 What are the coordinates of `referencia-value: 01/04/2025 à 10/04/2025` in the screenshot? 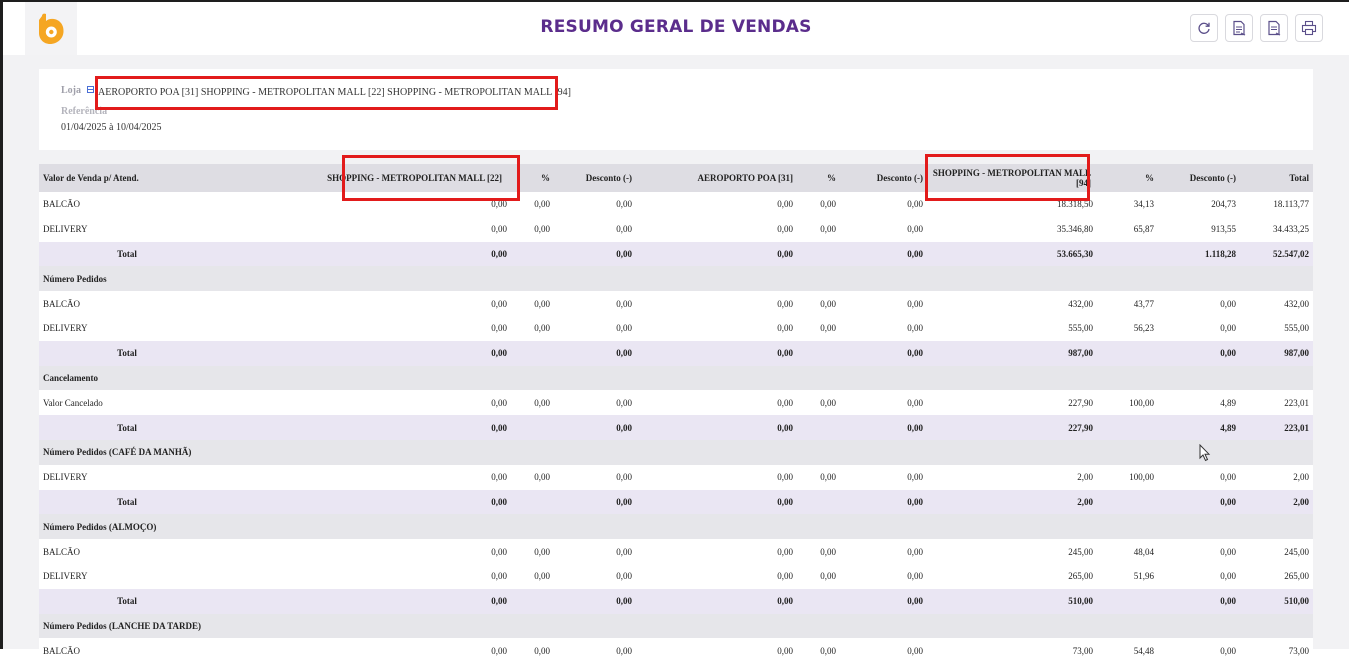 It's located at (111, 127).